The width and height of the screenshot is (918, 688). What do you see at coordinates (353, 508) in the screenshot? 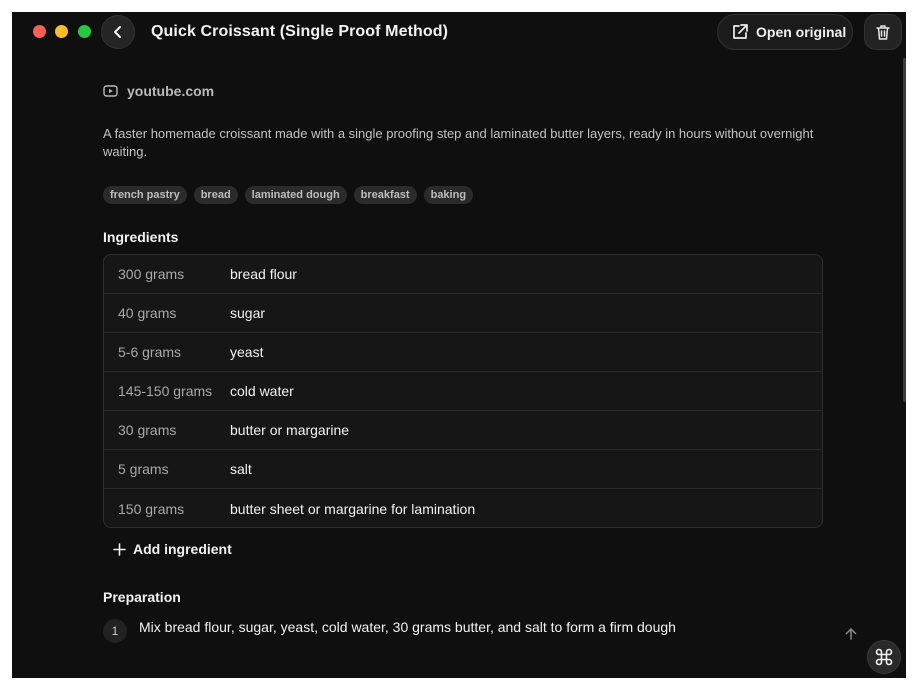
I see `ingredient-name: butter sheet or margarine for lamination` at bounding box center [353, 508].